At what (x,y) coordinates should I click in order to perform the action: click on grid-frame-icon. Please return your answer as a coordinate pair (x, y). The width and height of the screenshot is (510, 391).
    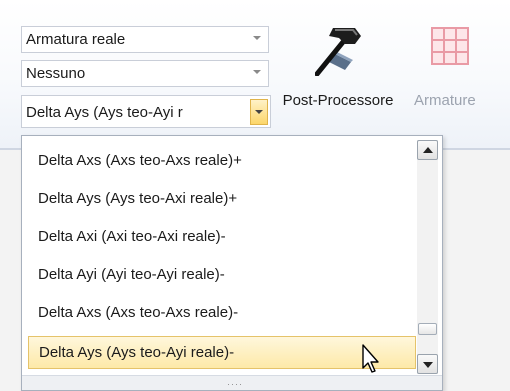
    Looking at the image, I should click on (450, 46).